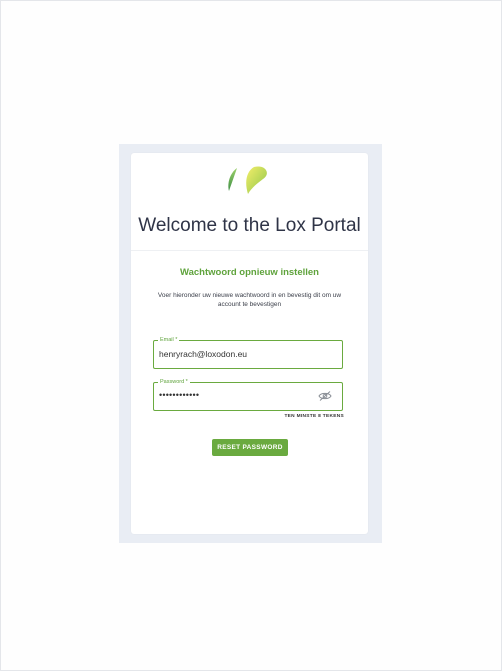 This screenshot has width=502, height=671. Describe the element at coordinates (174, 382) in the screenshot. I see `password-label: Password *` at that location.